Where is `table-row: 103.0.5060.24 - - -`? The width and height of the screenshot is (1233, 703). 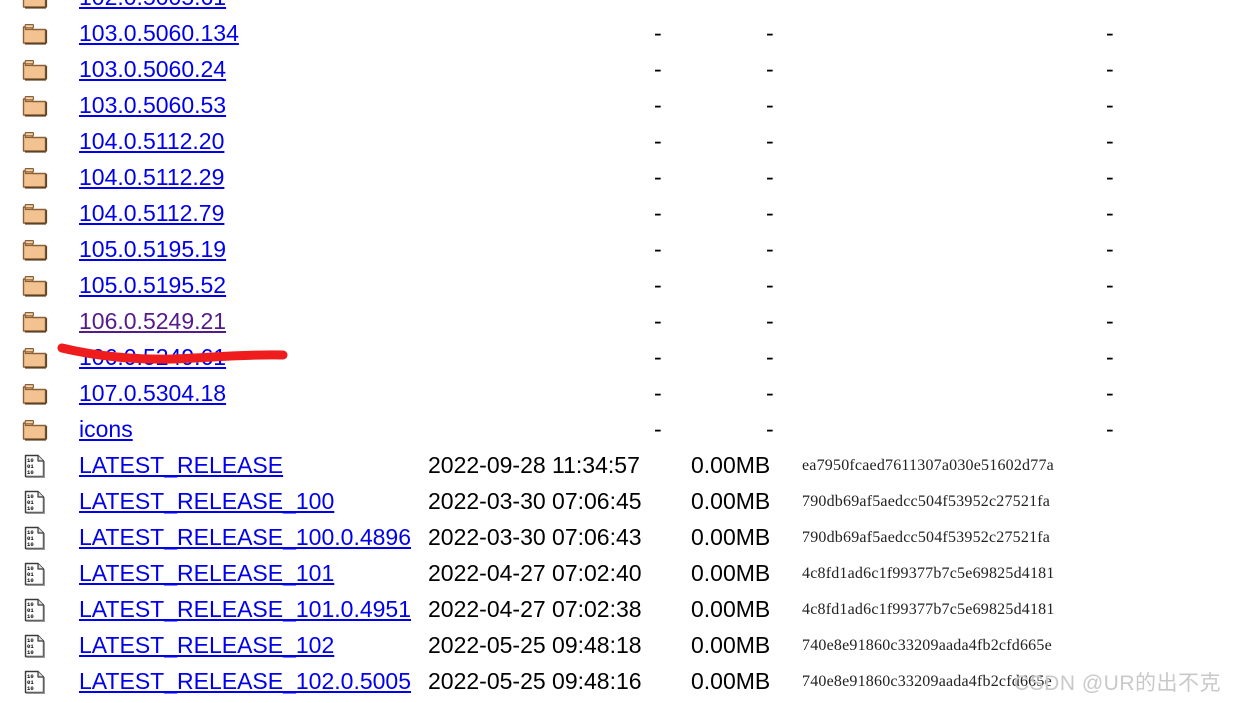 table-row: 103.0.5060.24 - - - is located at coordinates (616, 70).